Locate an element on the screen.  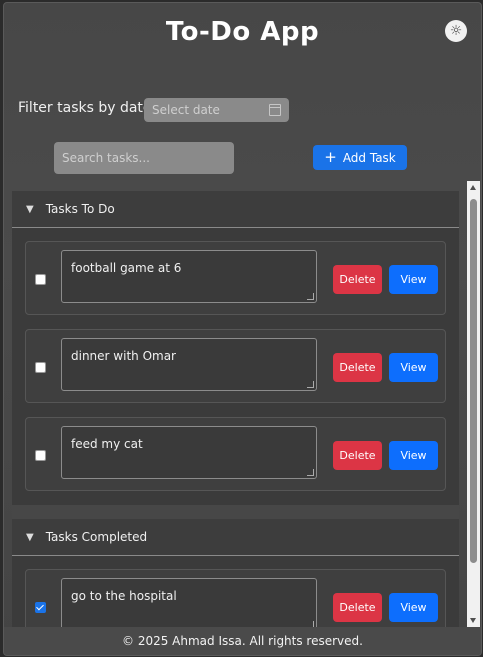
date-placeholder: Select date is located at coordinates (186, 110).